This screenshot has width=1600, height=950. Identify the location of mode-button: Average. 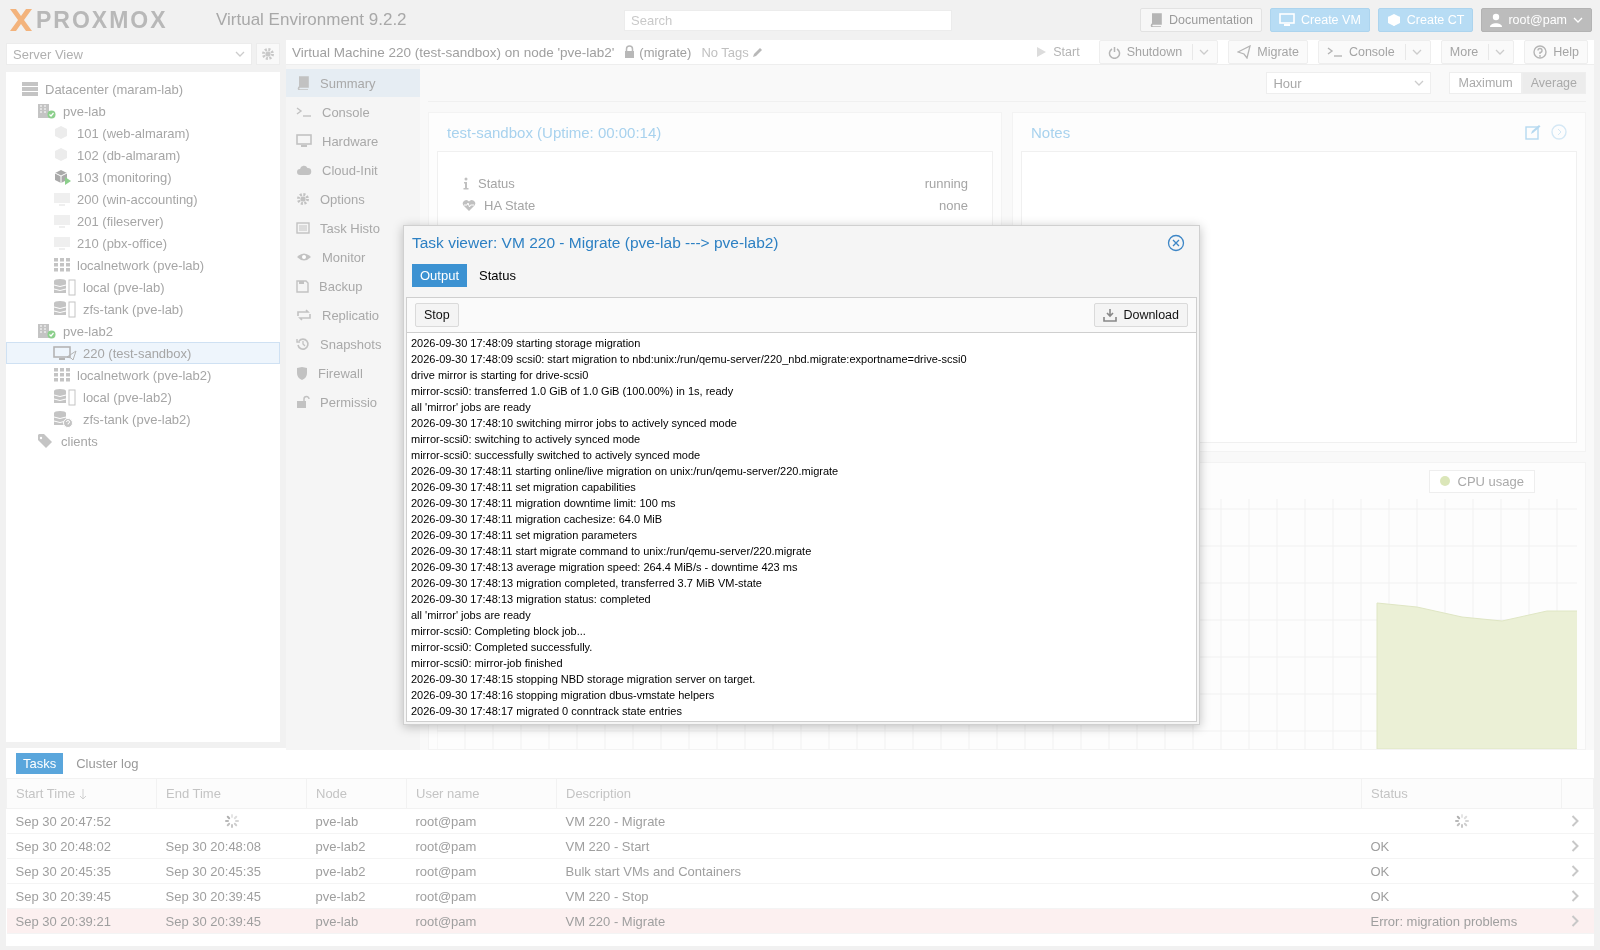
(1553, 83).